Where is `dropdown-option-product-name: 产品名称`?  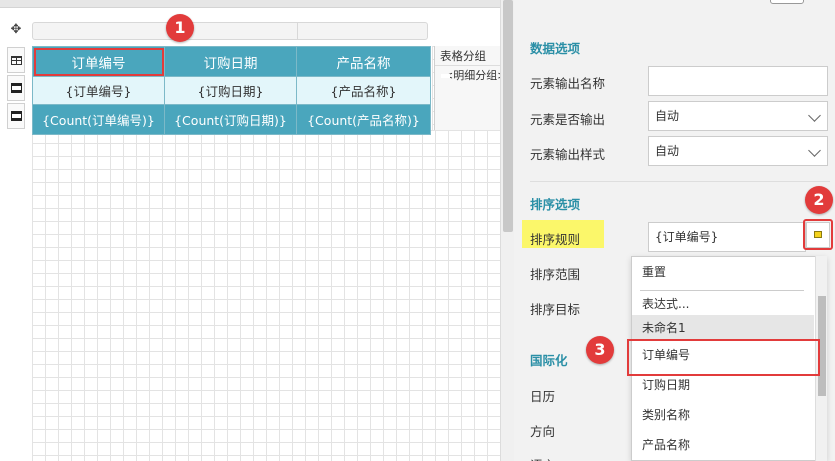
dropdown-option-product-name: 产品名称 is located at coordinates (723, 445).